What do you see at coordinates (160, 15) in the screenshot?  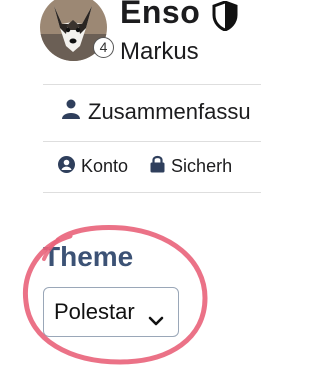 I see `username: Enso` at bounding box center [160, 15].